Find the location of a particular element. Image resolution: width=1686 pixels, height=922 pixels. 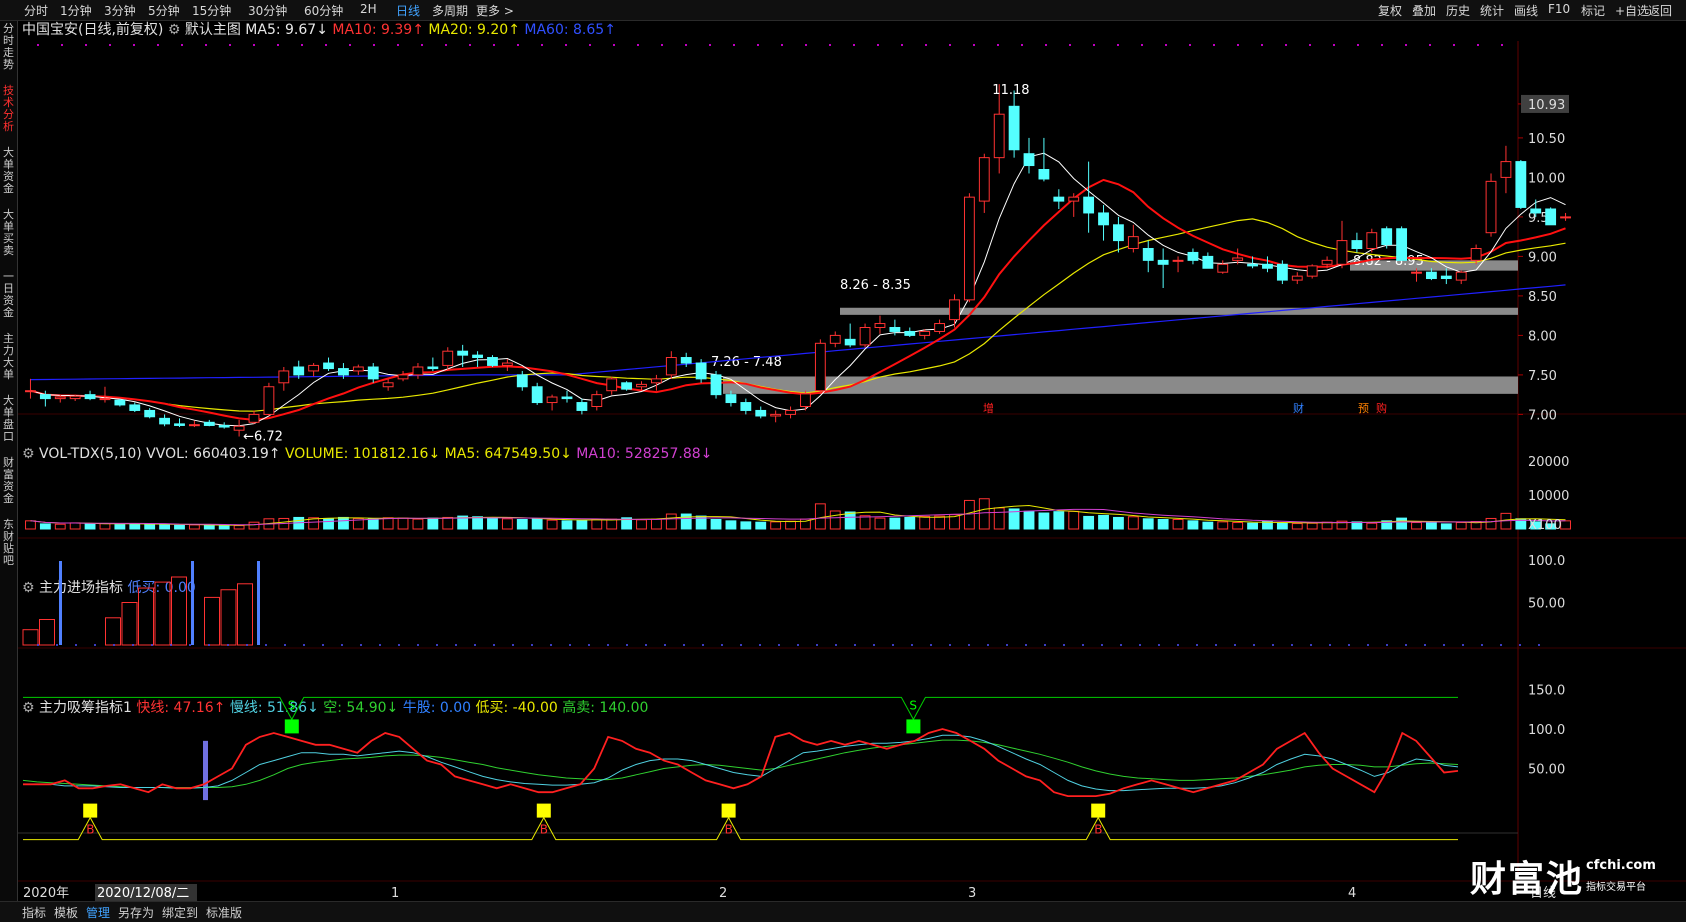

ind1-signal-bar is located at coordinates (258, 603).